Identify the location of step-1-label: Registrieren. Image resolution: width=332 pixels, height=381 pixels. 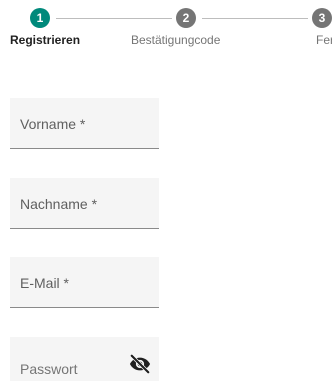
(45, 40).